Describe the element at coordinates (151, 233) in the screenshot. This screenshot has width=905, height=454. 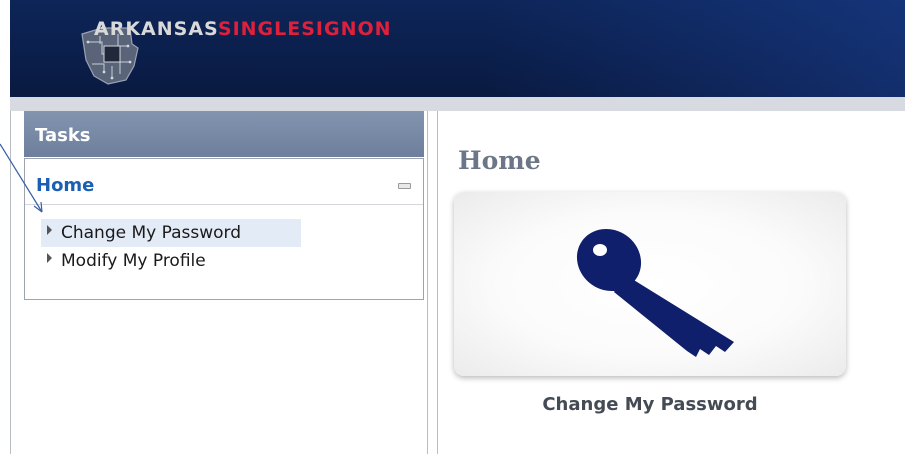
I see `sidebar-item-label: Change My Password` at that location.